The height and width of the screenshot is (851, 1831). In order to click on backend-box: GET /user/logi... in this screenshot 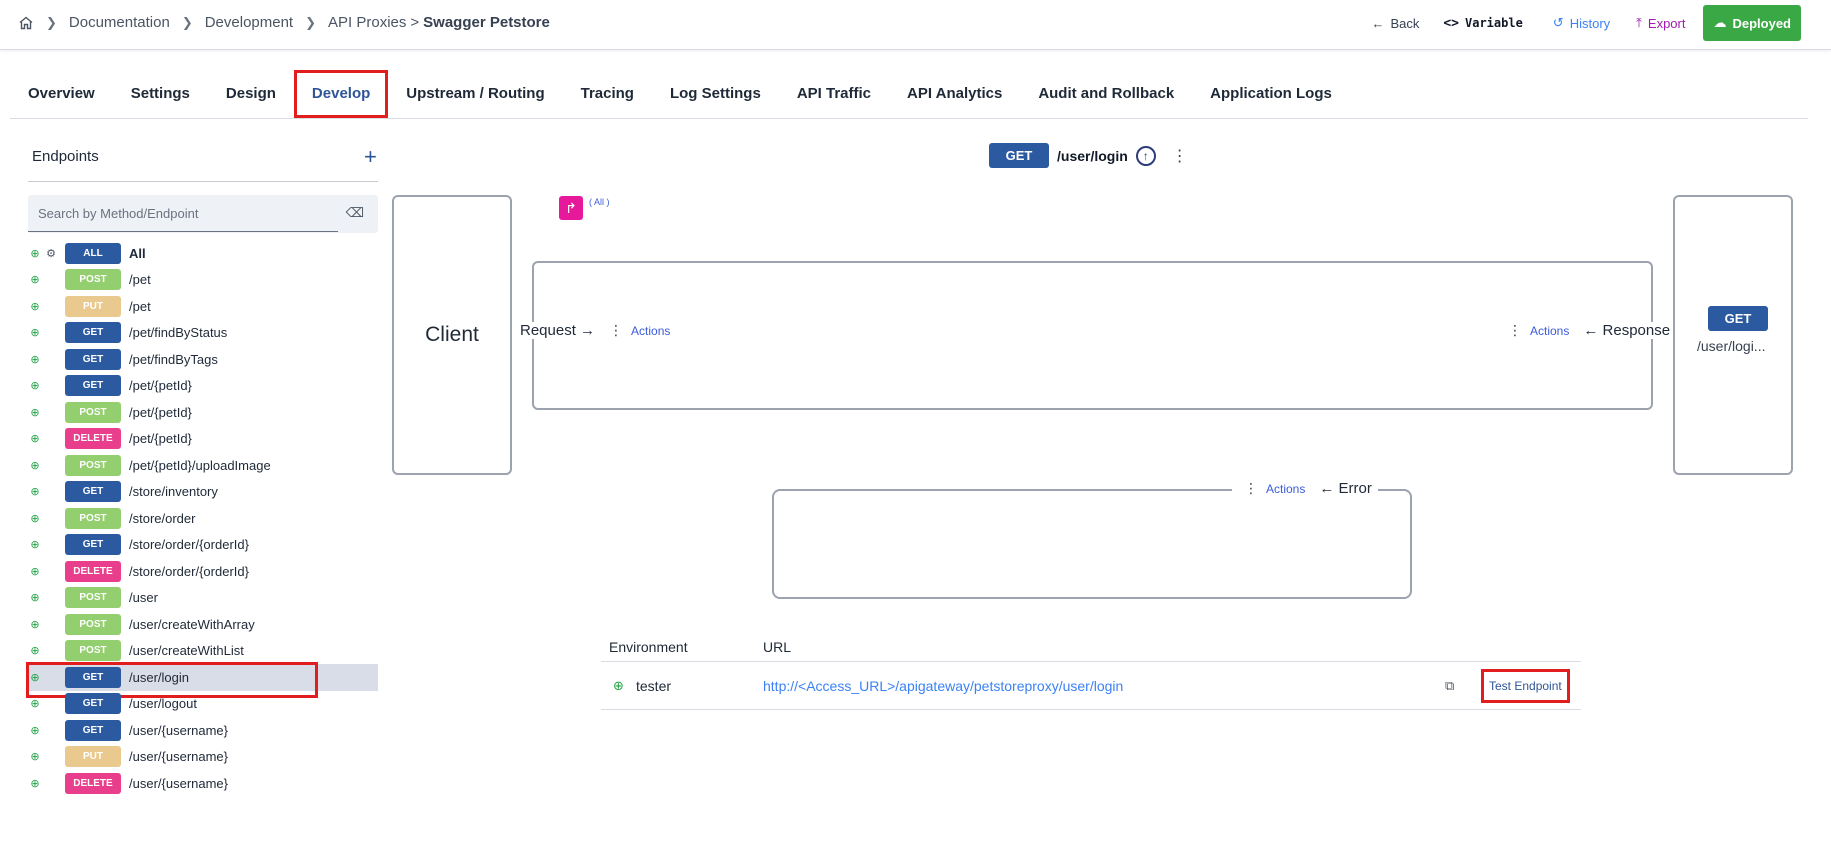, I will do `click(1733, 335)`.